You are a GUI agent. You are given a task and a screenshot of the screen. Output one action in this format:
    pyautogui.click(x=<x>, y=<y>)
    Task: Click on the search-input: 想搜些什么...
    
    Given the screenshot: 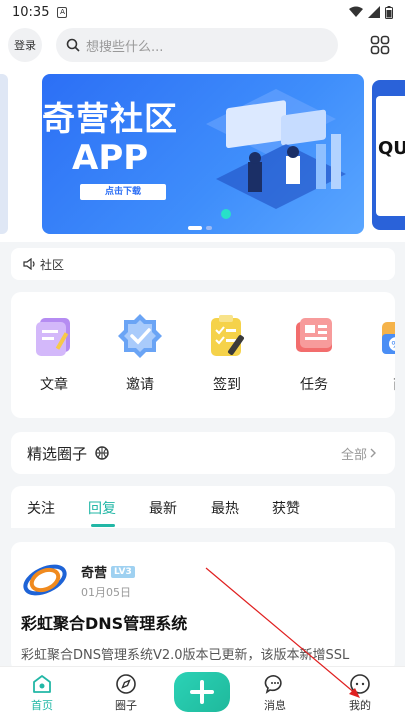 What is the action you would take?
    pyautogui.click(x=197, y=45)
    